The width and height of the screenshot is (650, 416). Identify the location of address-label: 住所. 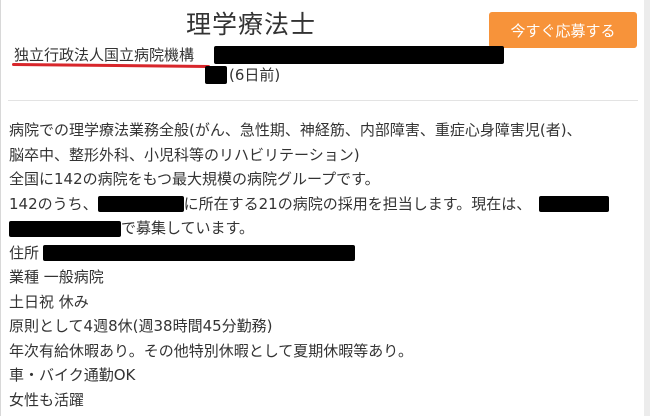
(24, 252).